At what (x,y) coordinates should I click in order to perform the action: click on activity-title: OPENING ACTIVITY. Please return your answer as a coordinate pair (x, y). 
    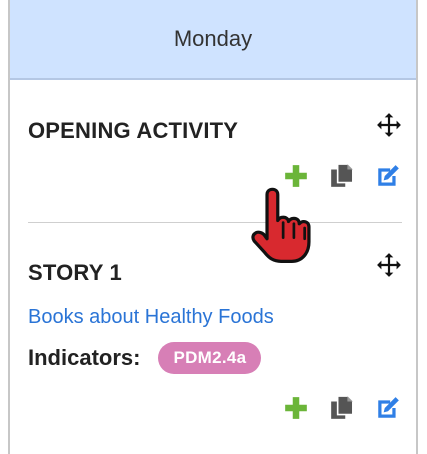
    Looking at the image, I should click on (133, 130).